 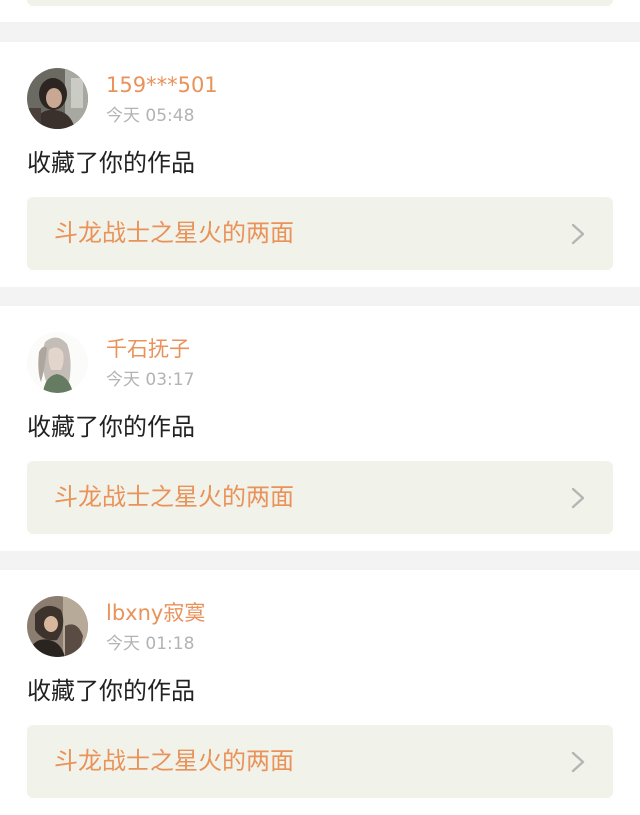 I want to click on timestamp: 今天 01:18, so click(x=150, y=644).